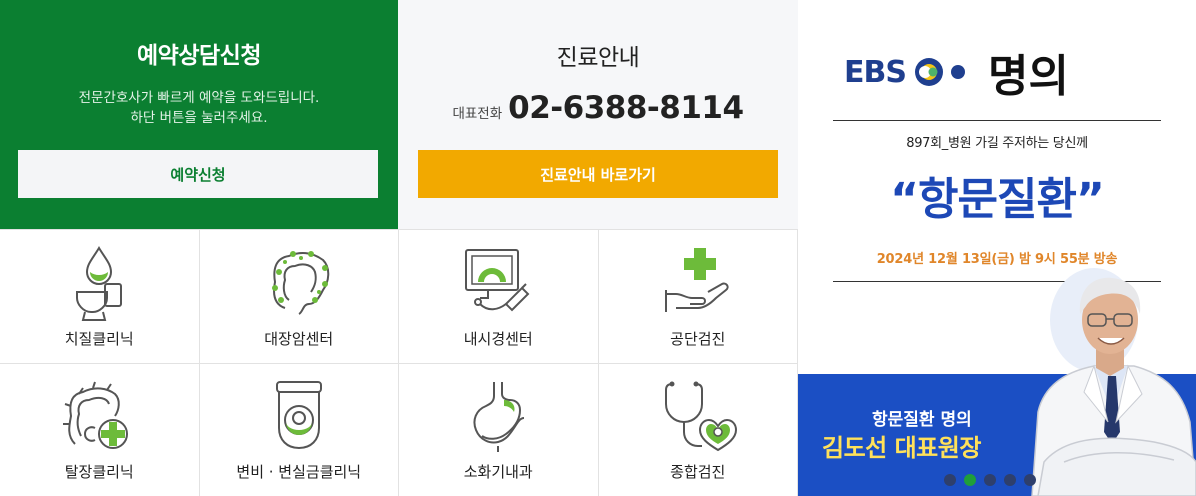 Image resolution: width=1196 pixels, height=496 pixels. I want to click on topic-text: “항문질환”, so click(997, 199).